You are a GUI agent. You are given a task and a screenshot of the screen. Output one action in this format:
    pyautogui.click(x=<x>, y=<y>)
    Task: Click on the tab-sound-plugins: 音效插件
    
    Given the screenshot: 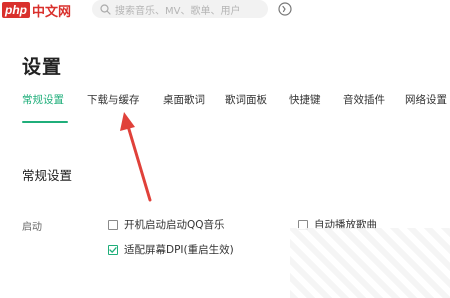 What is the action you would take?
    pyautogui.click(x=364, y=99)
    